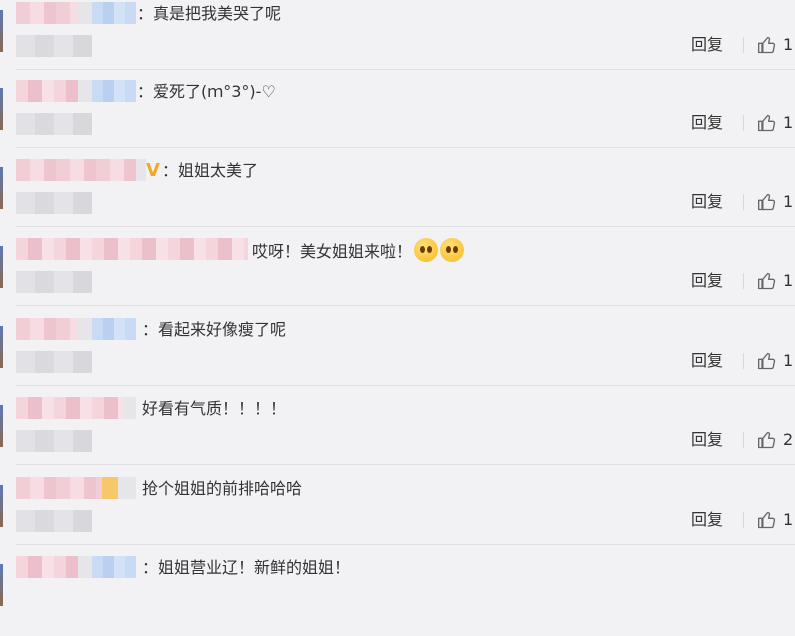 This screenshot has width=795, height=636. What do you see at coordinates (397, 42) in the screenshot?
I see `comment-row: ：真是把我美哭了呢 回复 1` at bounding box center [397, 42].